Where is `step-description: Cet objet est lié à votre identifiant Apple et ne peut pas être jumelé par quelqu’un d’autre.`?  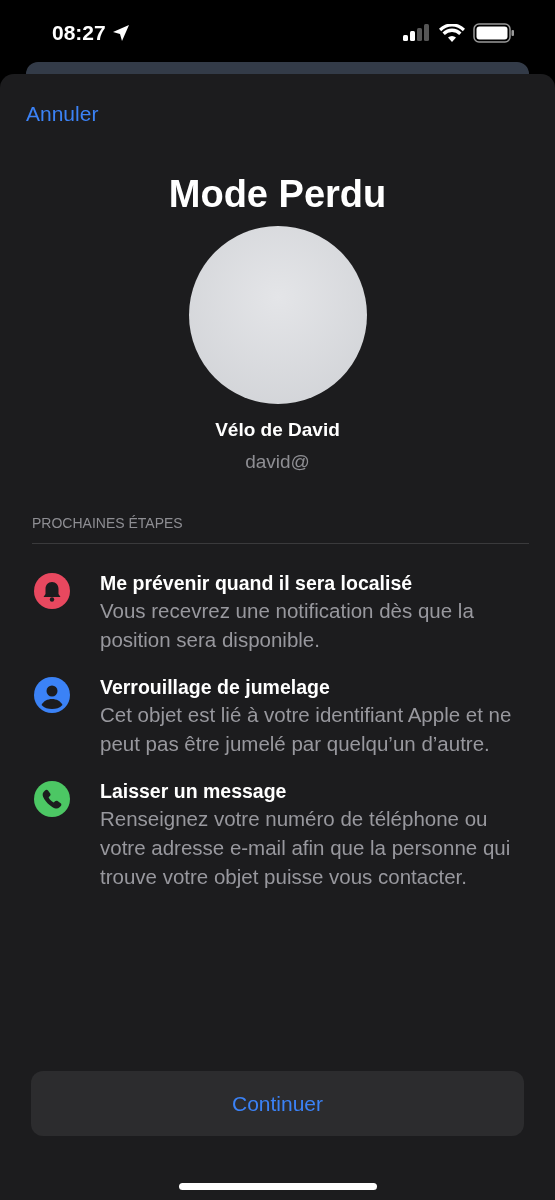 step-description: Cet objet est lié à votre identifiant Apple et ne peut pas être jumelé par quelqu’un d’autre. is located at coordinates (306, 729).